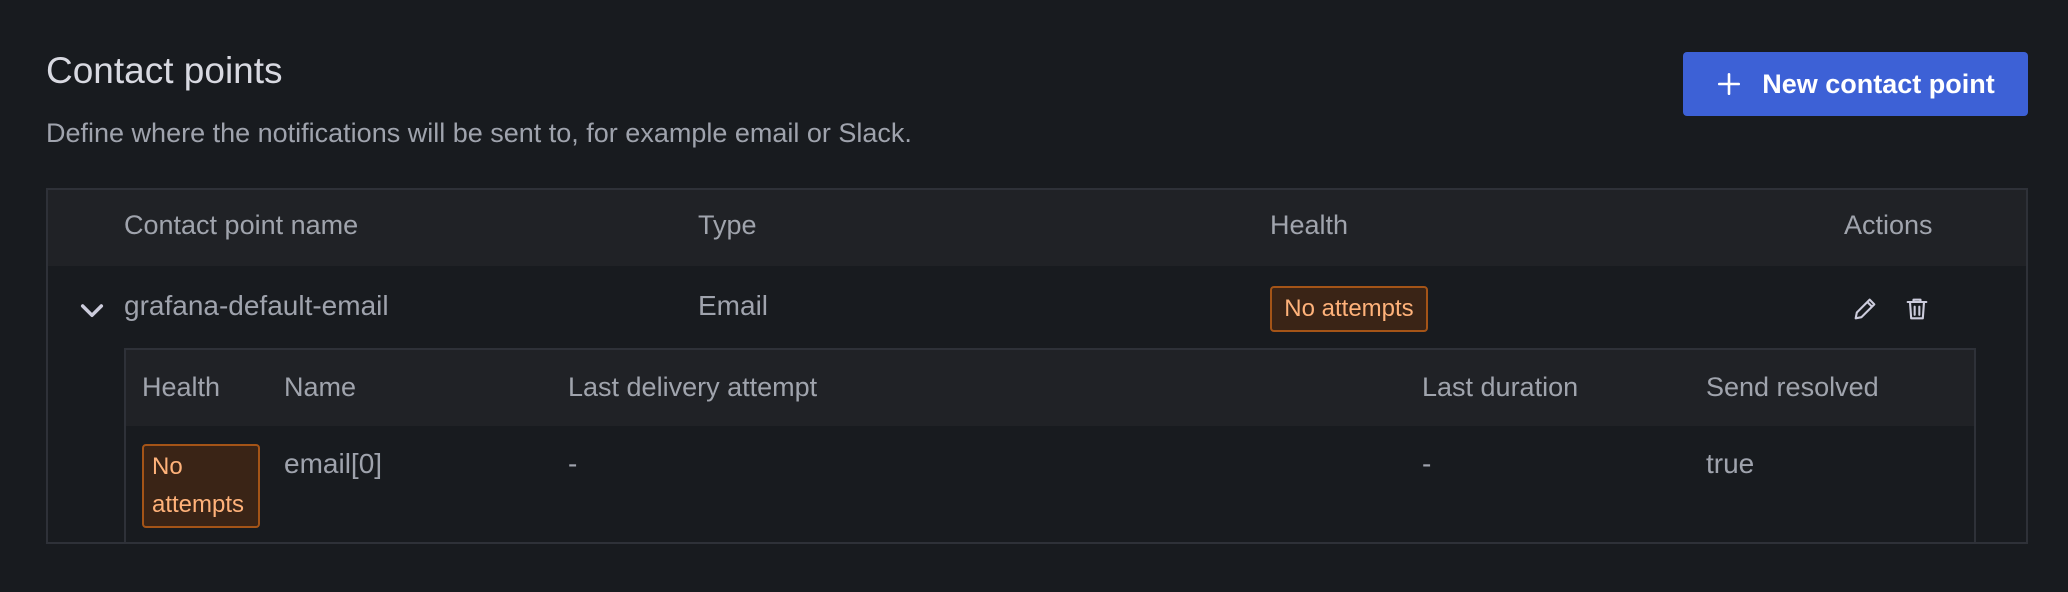 The height and width of the screenshot is (592, 2068). I want to click on new-contact-point-label: New contact point, so click(1878, 83).